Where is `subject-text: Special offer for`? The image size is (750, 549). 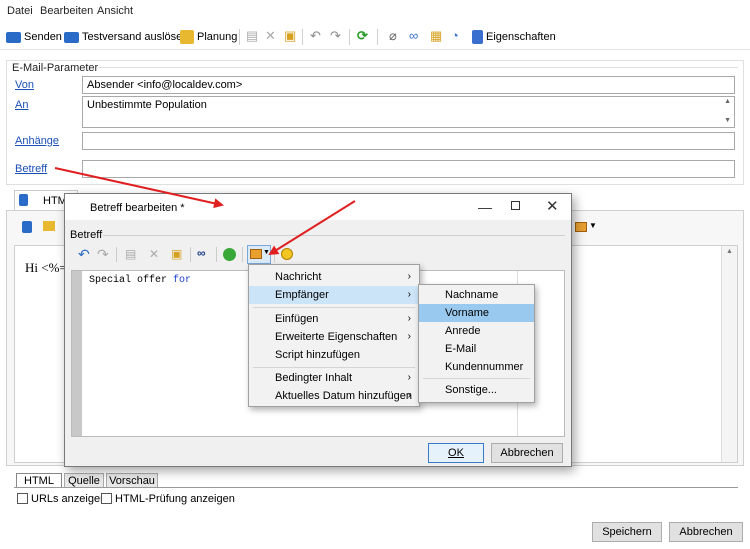
subject-text: Special offer for is located at coordinates (140, 280).